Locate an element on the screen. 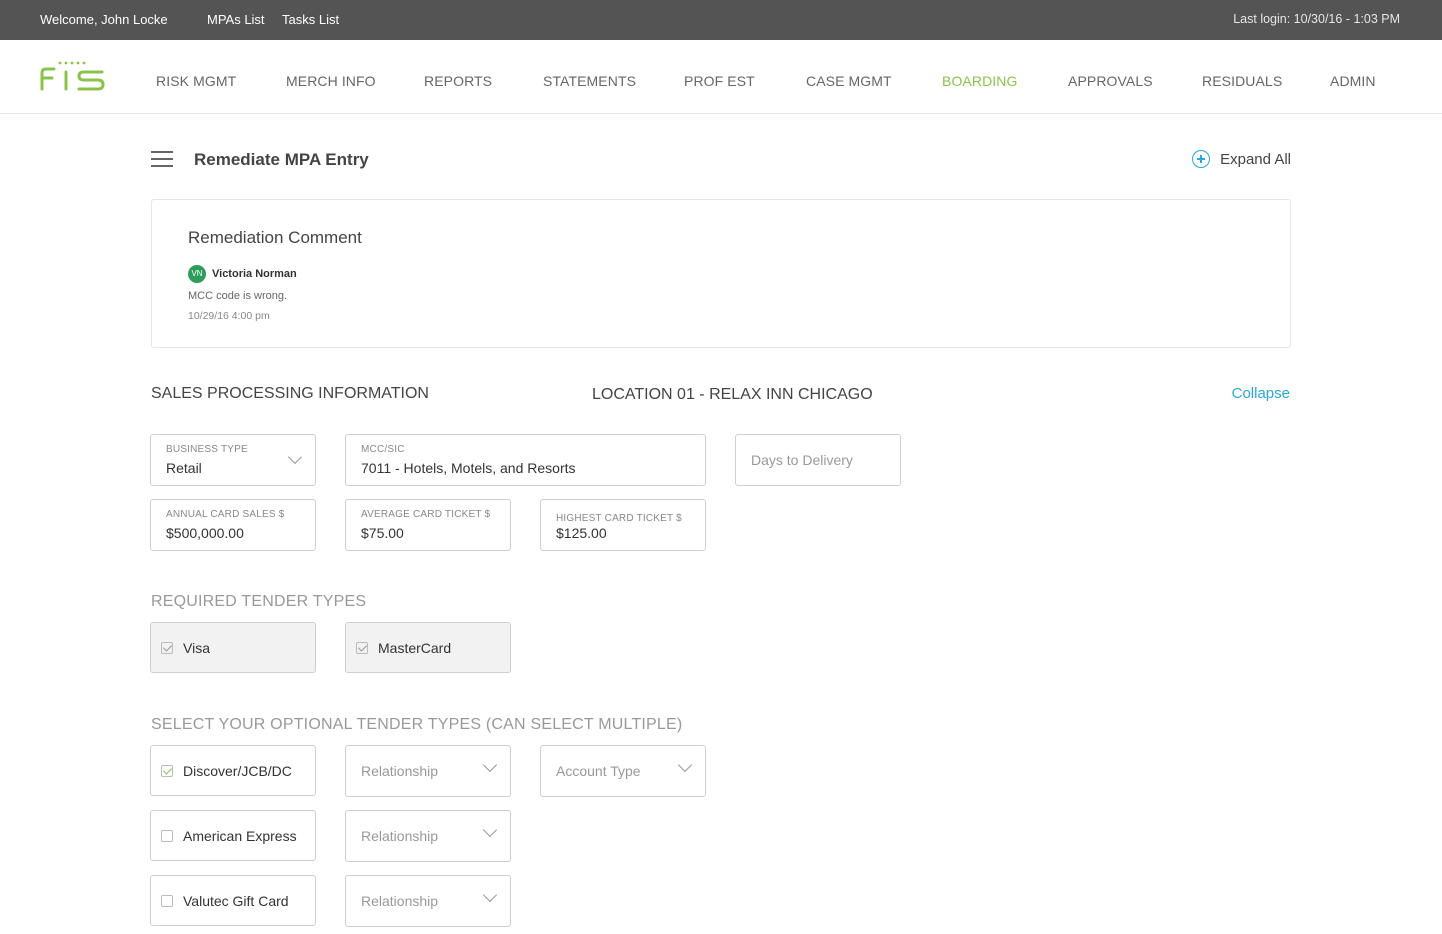  average-card-ticket-input: AVERAGE CARD TICKET $ $75.00 is located at coordinates (428, 525).